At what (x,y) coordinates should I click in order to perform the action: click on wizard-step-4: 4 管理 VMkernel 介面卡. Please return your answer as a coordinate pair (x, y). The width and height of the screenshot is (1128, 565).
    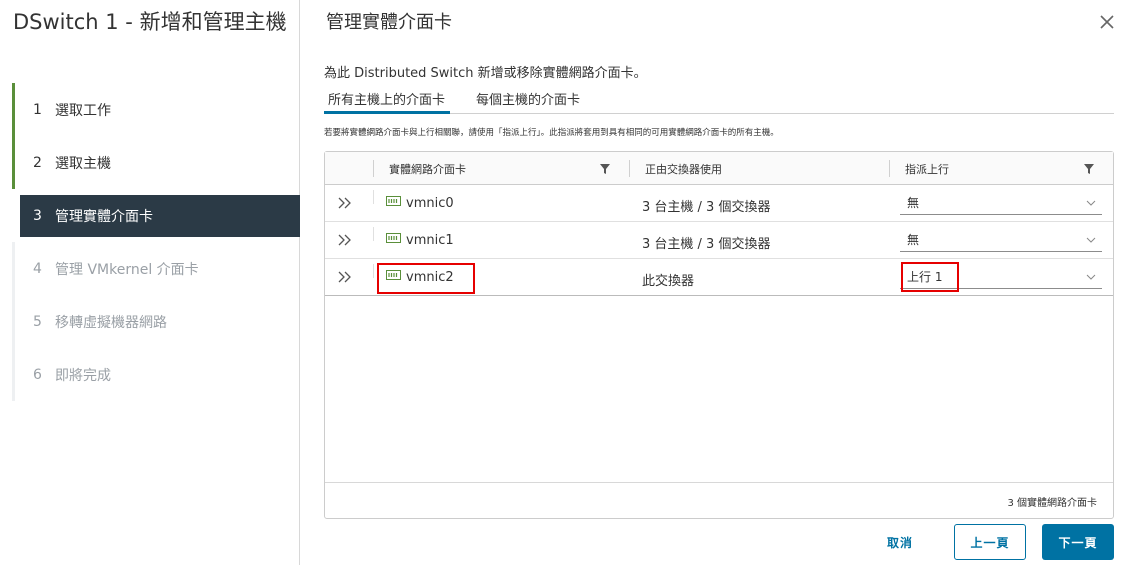
    Looking at the image, I should click on (156, 268).